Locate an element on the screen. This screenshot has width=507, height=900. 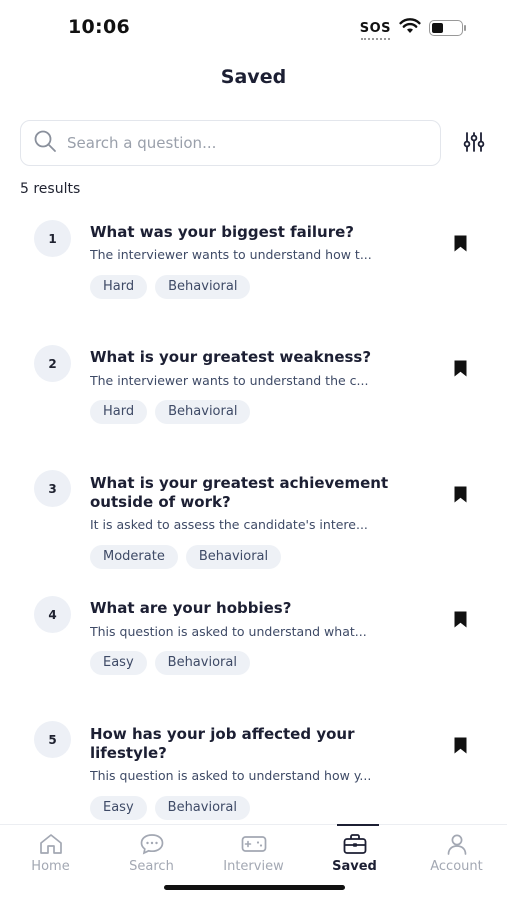
wifi-icon is located at coordinates (410, 28).